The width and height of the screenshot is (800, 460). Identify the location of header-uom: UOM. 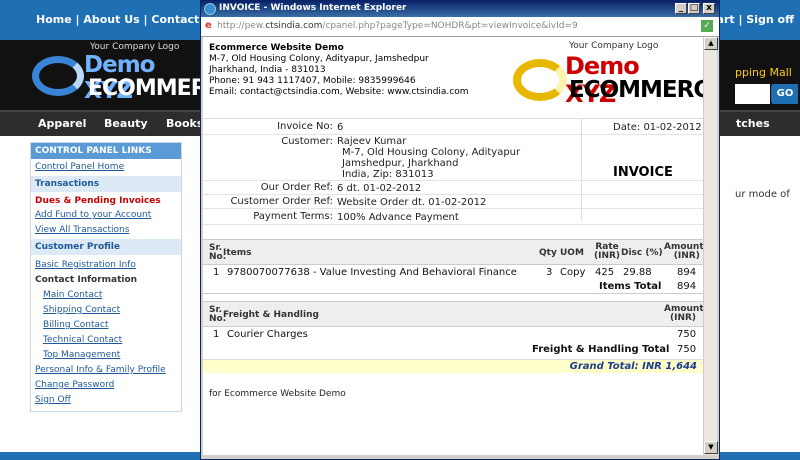
(572, 253).